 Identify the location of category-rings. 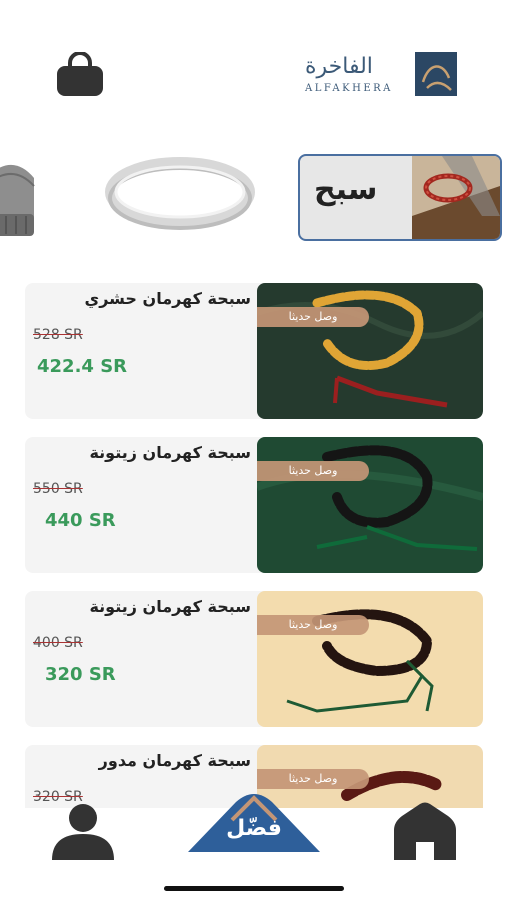
(180, 195).